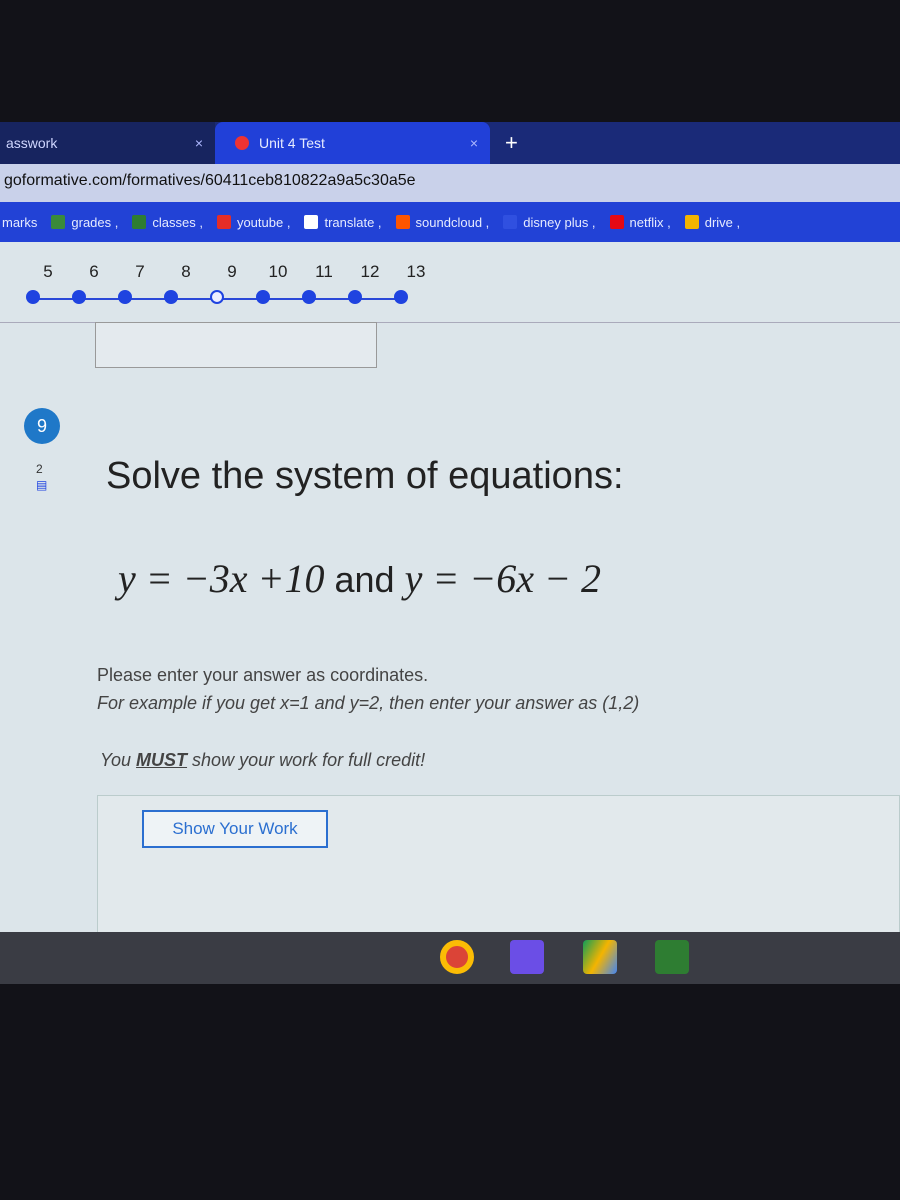 This screenshot has height=1200, width=900. I want to click on bookmark-label: disney plus ,, so click(559, 222).